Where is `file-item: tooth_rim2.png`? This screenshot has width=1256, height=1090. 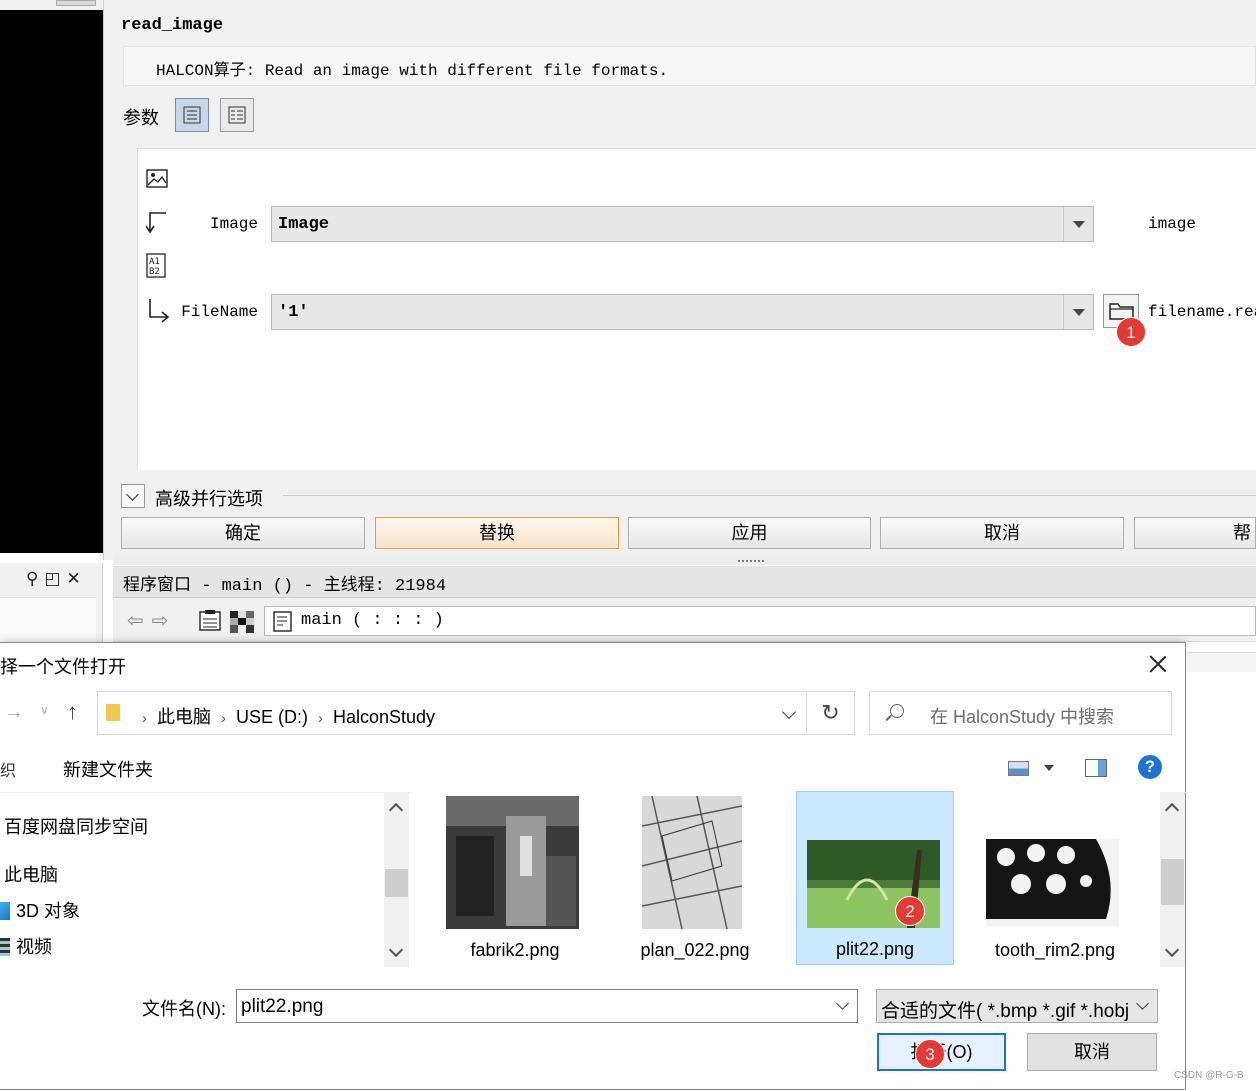
file-item: tooth_rim2.png is located at coordinates (1055, 878).